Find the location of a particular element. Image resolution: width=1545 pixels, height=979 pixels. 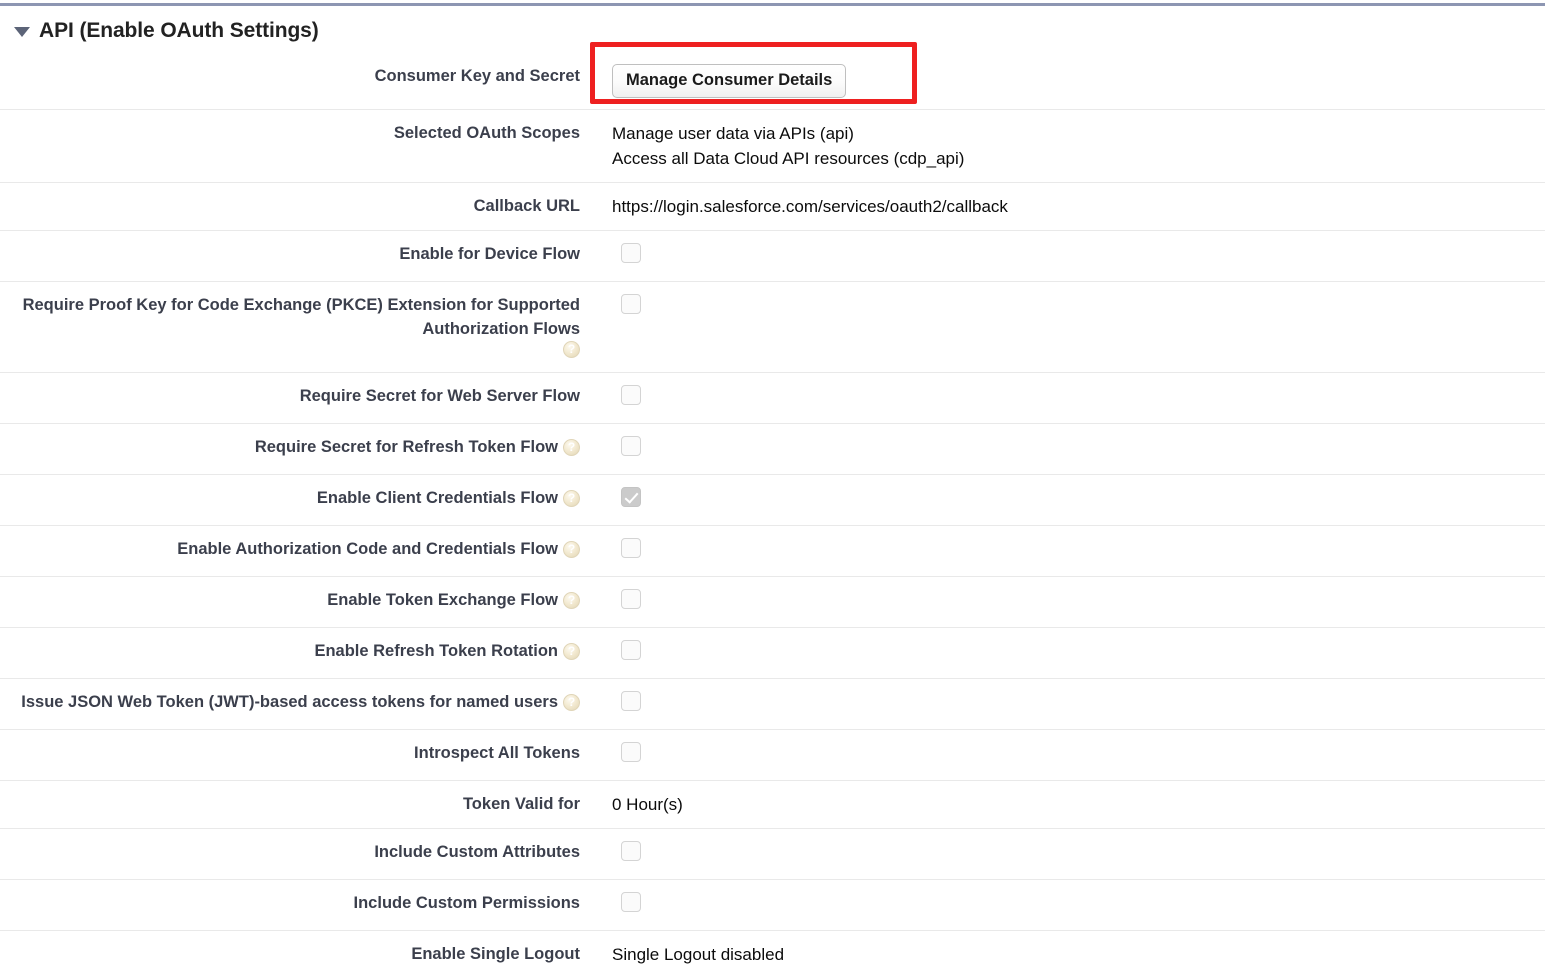

form-row: Token Valid for 0 Hour(s) is located at coordinates (772, 805).